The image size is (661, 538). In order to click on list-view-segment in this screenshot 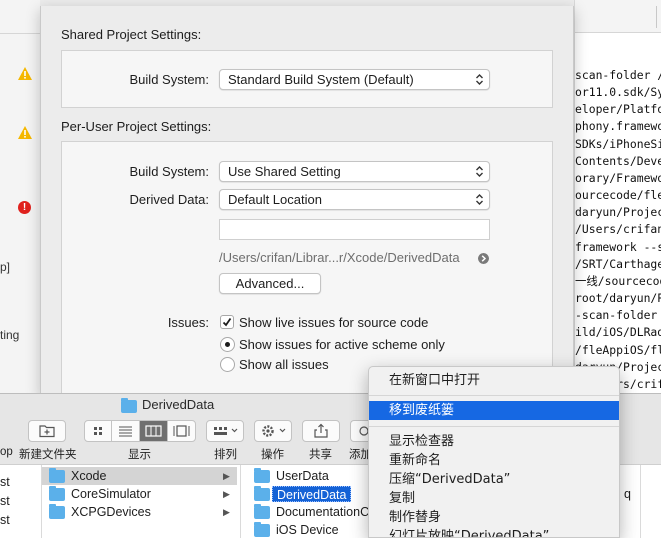, I will do `click(126, 431)`.